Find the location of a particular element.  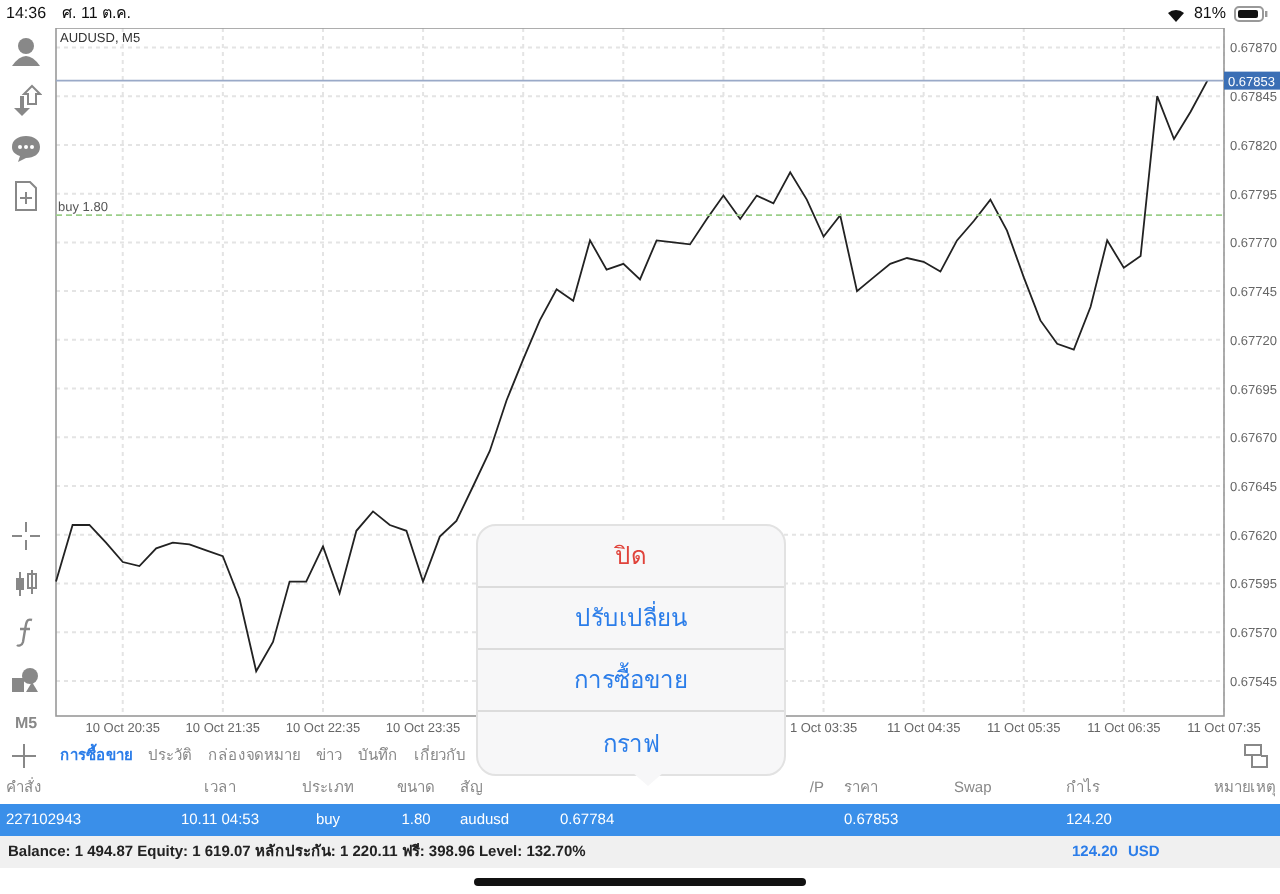

shapes-icon is located at coordinates (26, 680).